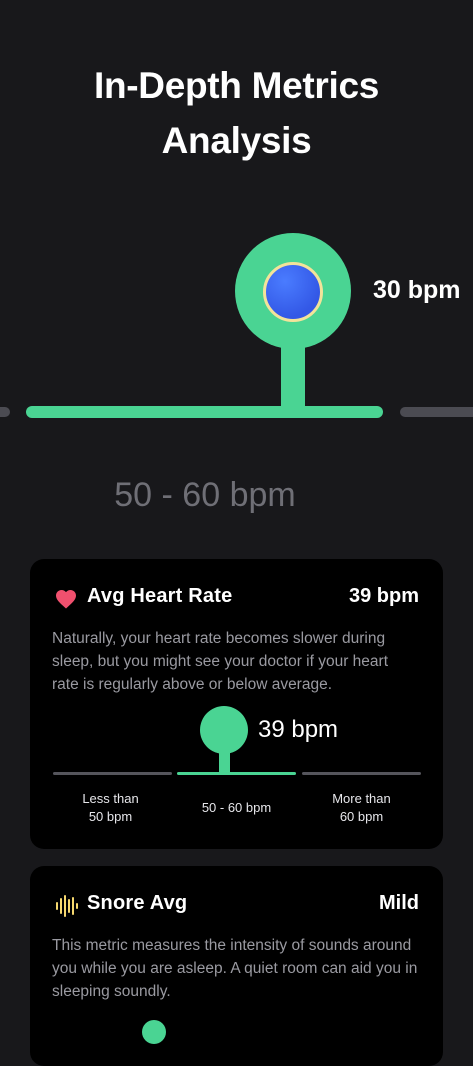 The height and width of the screenshot is (1066, 473). Describe the element at coordinates (110, 798) in the screenshot. I see `segment-low-line-1: Less than` at that location.